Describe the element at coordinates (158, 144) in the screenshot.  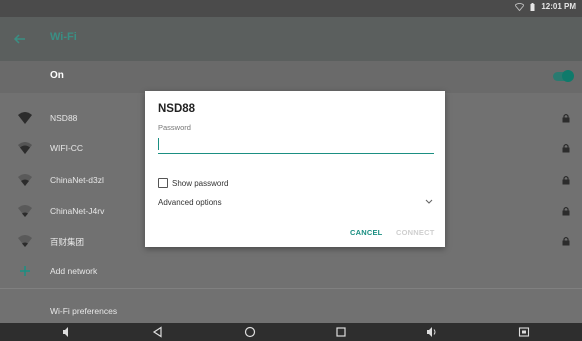
I see `text-caret` at that location.